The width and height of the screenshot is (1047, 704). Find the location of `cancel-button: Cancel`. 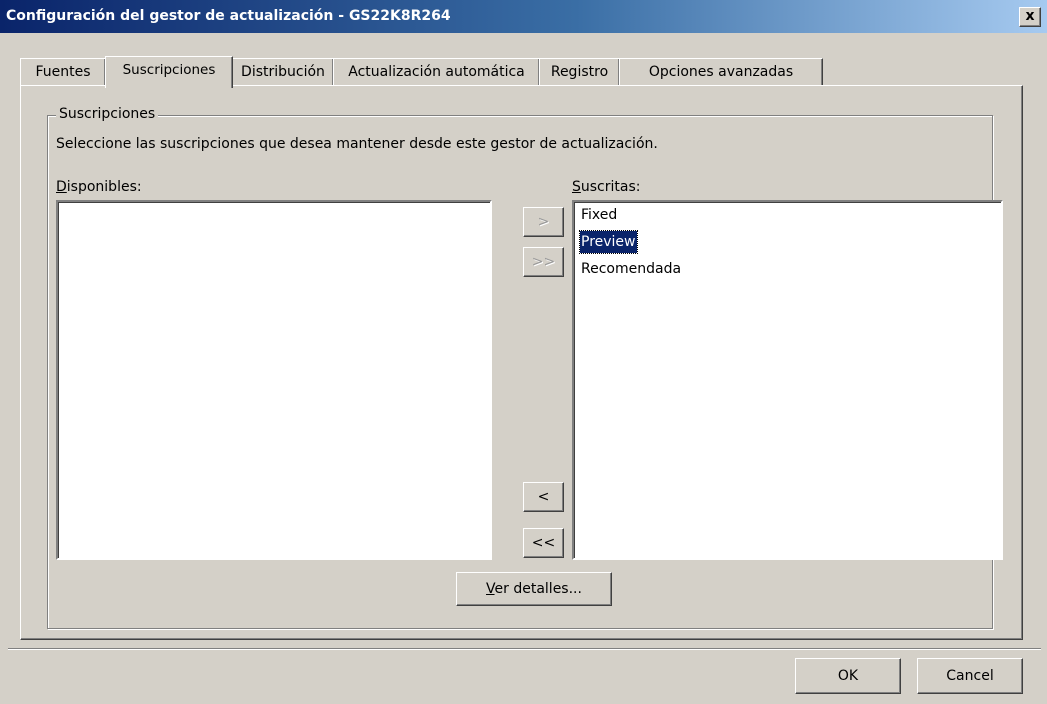

cancel-button: Cancel is located at coordinates (970, 676).